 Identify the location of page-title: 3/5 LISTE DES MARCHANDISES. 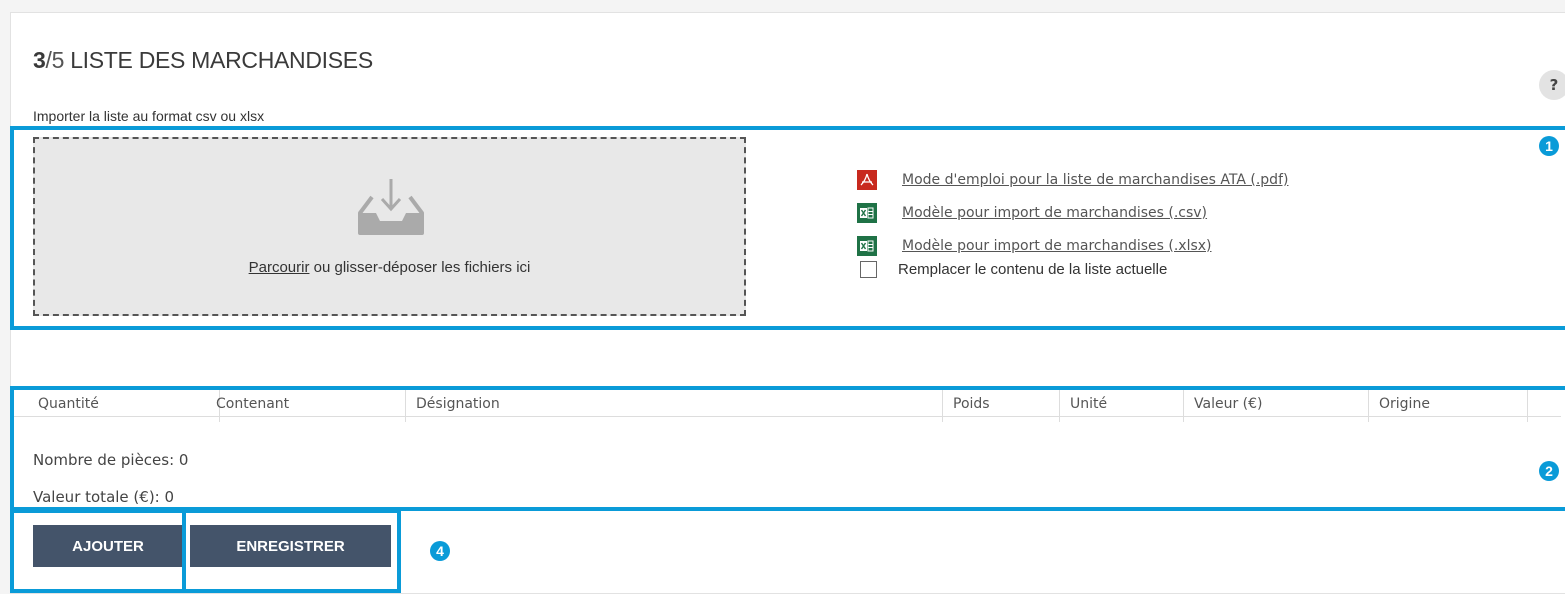
(203, 60).